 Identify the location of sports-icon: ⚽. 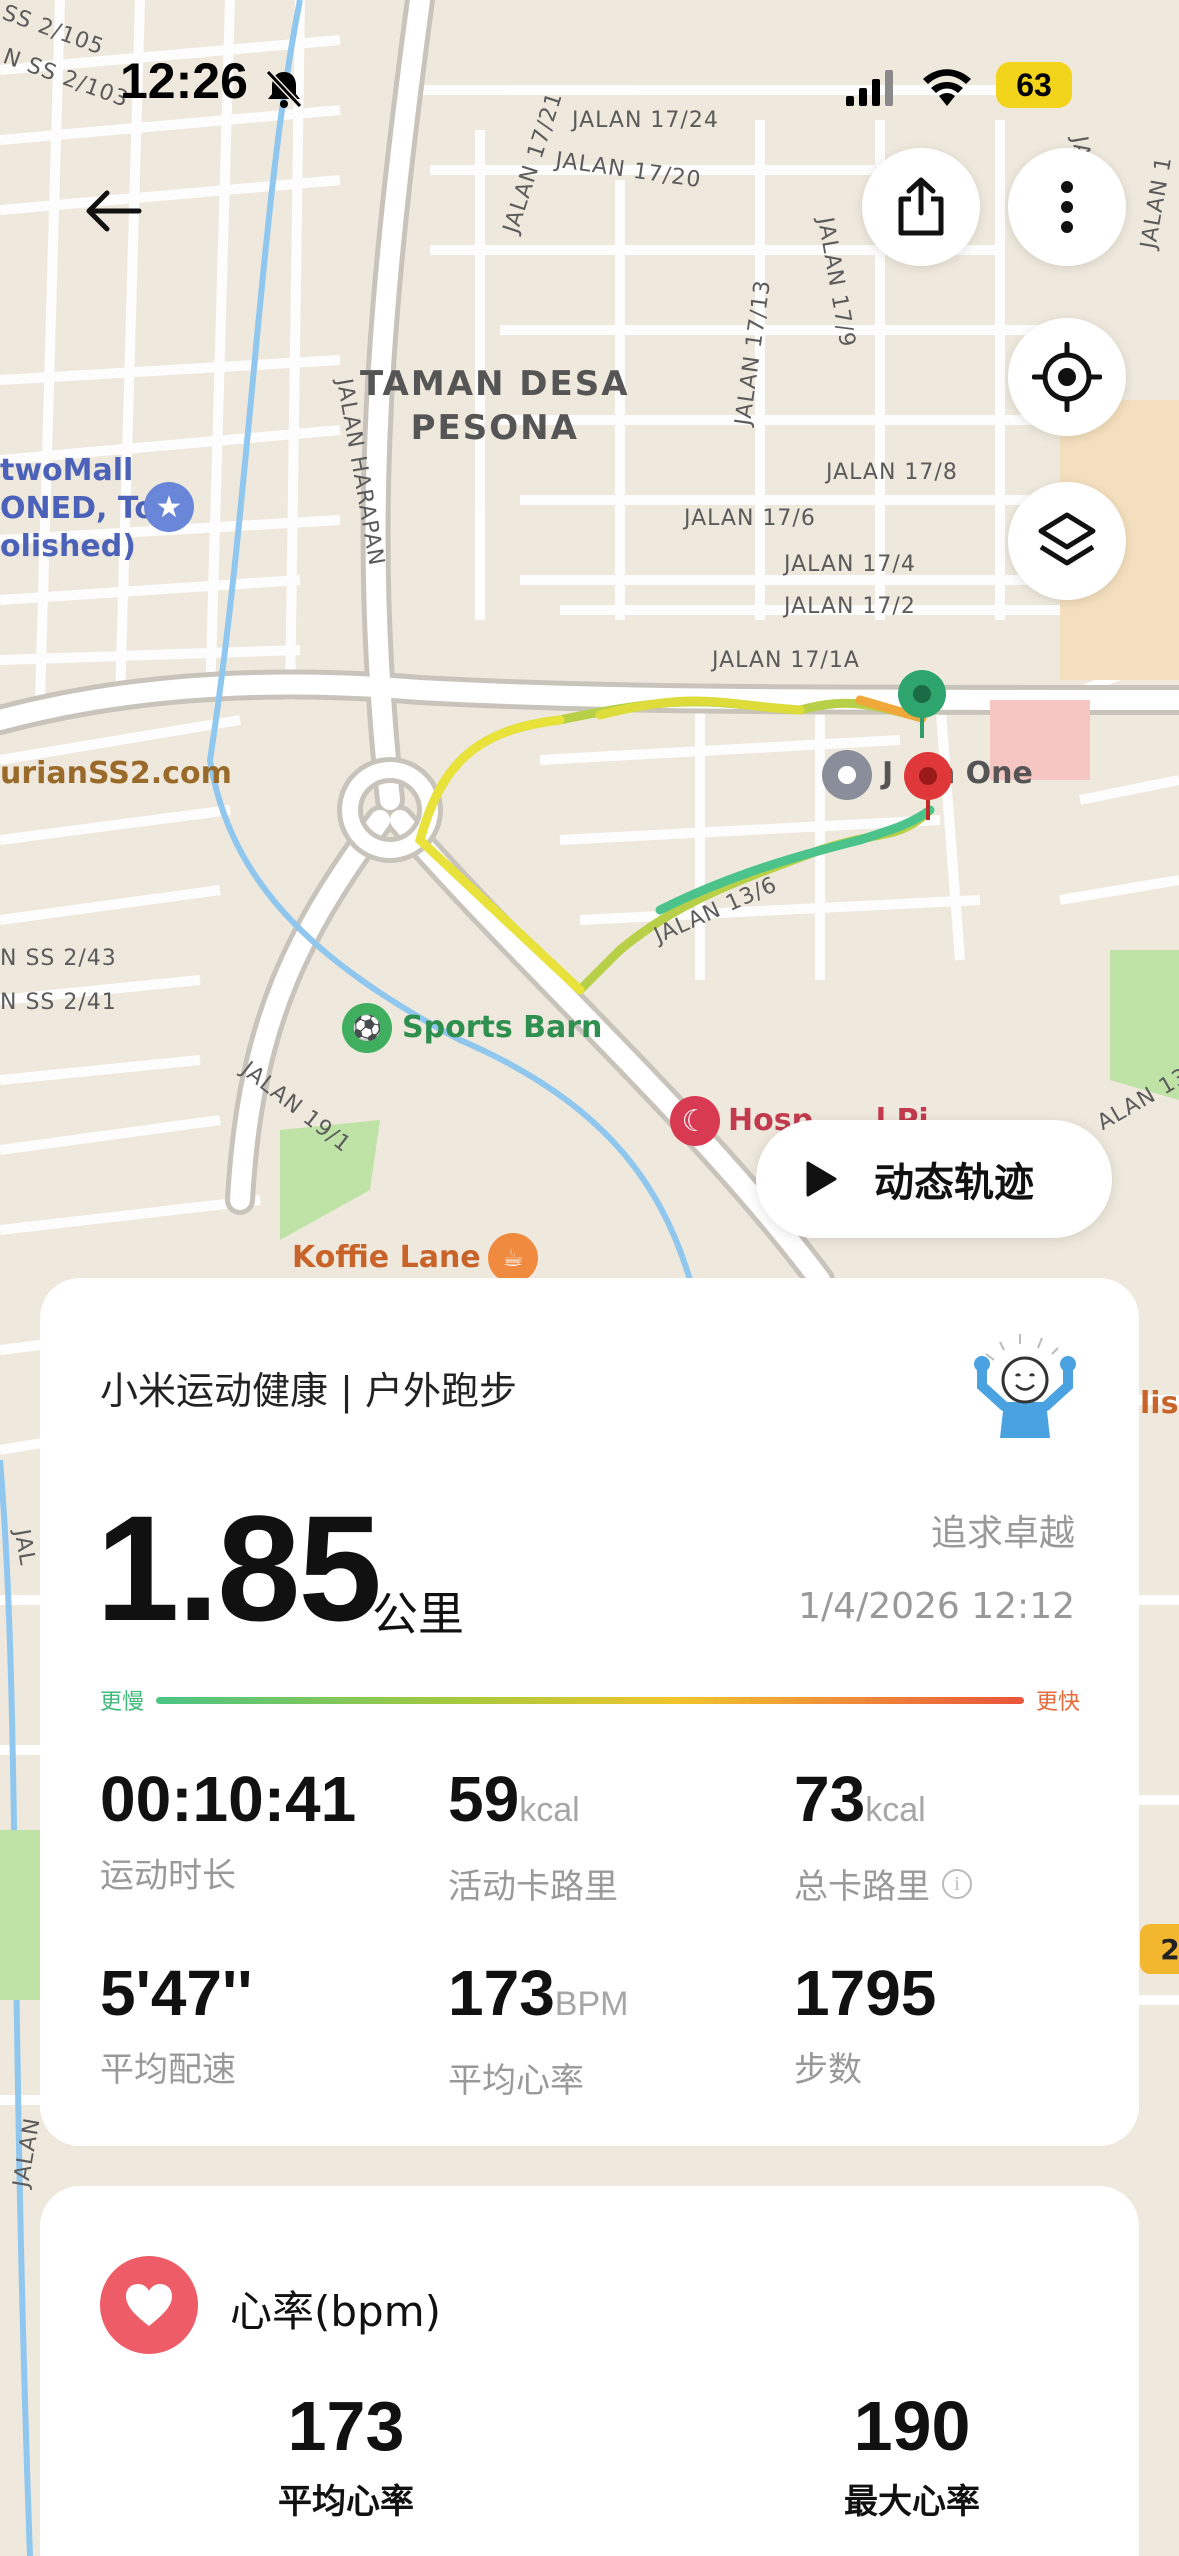
(367, 1028).